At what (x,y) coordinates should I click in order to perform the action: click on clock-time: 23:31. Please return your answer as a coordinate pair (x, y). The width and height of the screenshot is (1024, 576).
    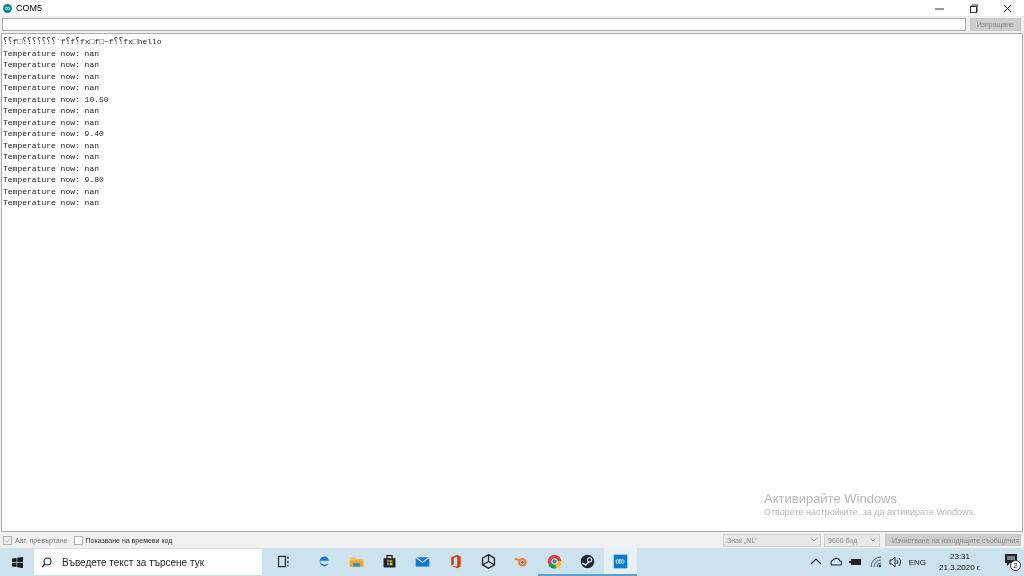
    Looking at the image, I should click on (960, 556).